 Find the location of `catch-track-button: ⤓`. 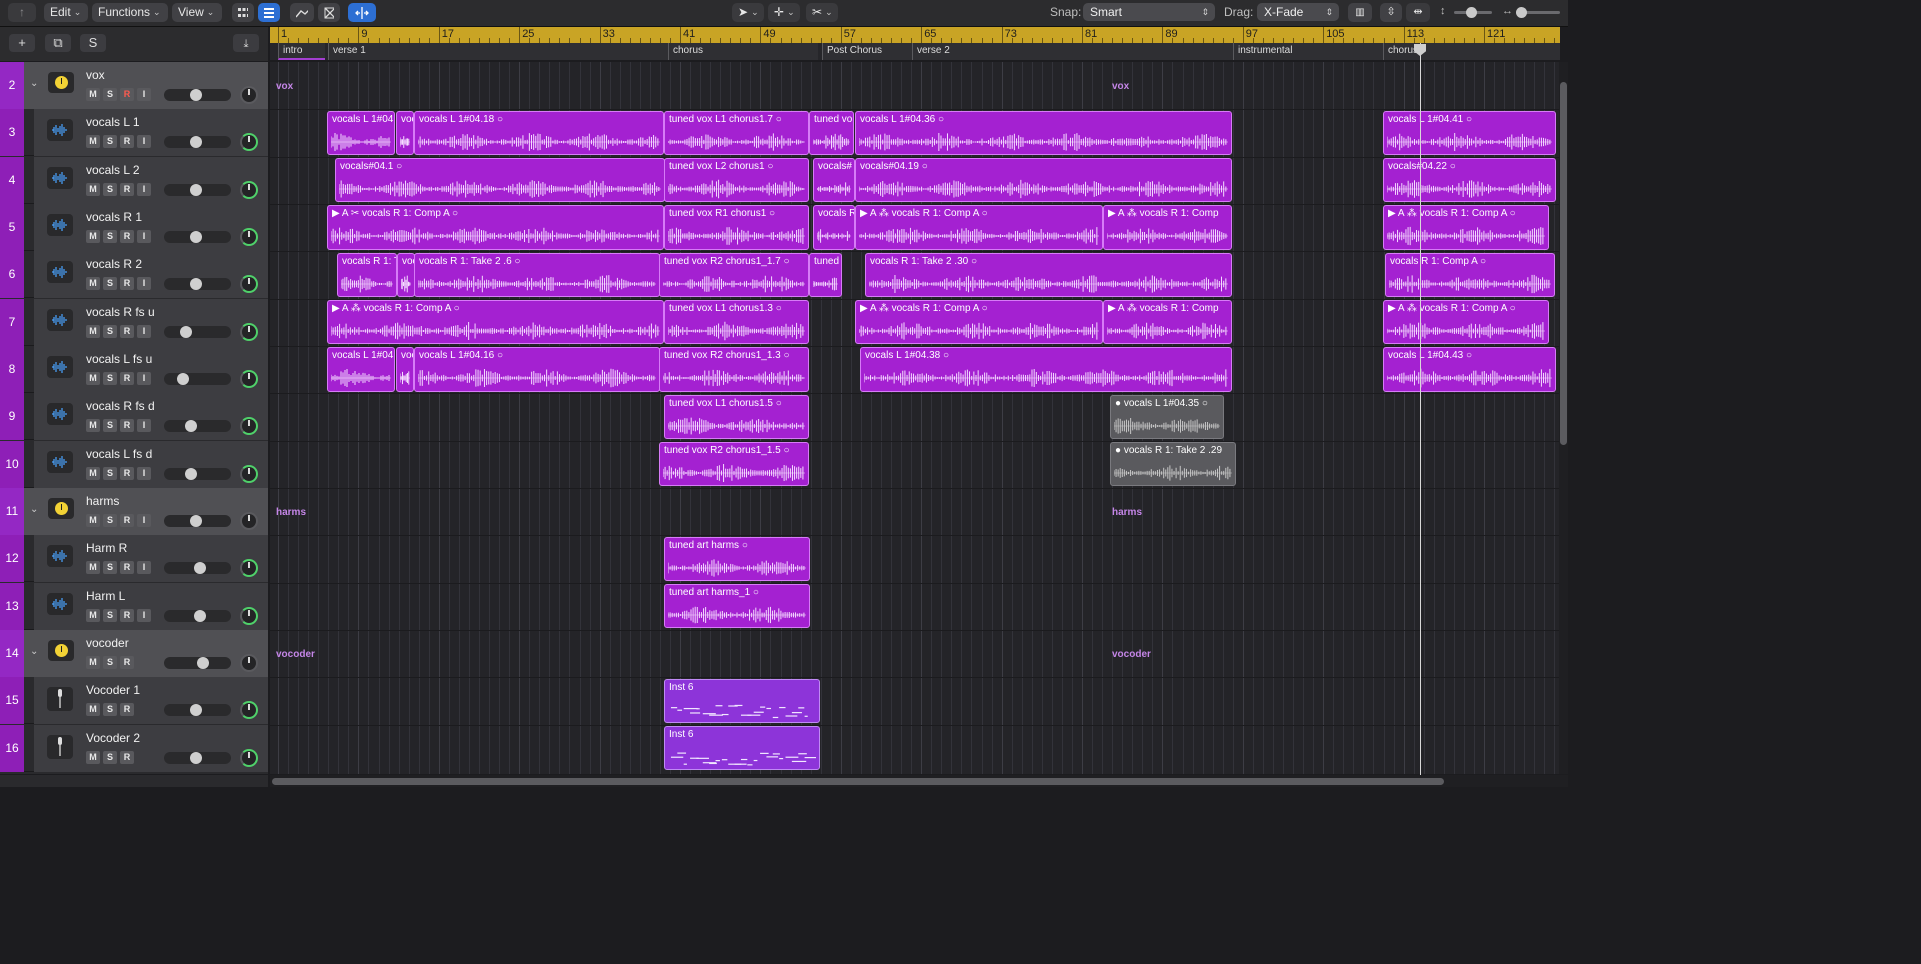

catch-track-button: ⤓ is located at coordinates (246, 43).